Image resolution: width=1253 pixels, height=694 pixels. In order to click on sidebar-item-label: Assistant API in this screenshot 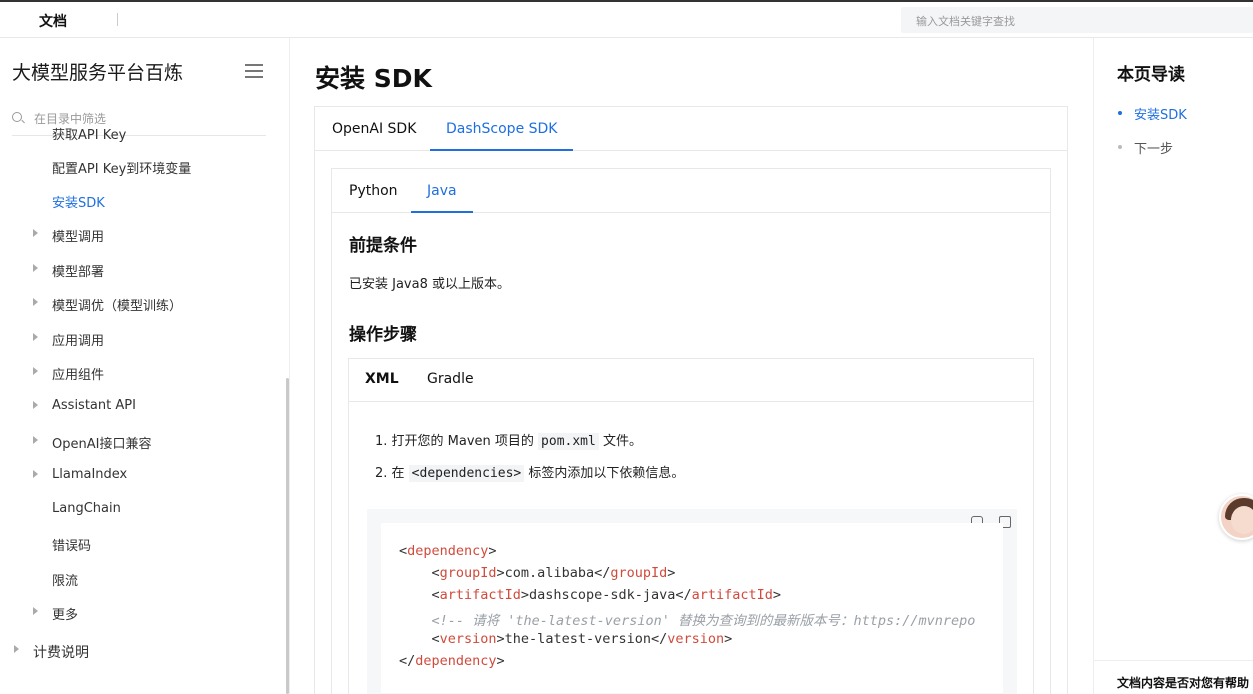, I will do `click(94, 405)`.